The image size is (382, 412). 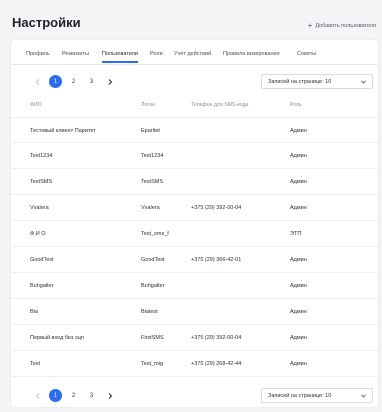 What do you see at coordinates (41, 182) in the screenshot?
I see `cell-name: TestSMS` at bounding box center [41, 182].